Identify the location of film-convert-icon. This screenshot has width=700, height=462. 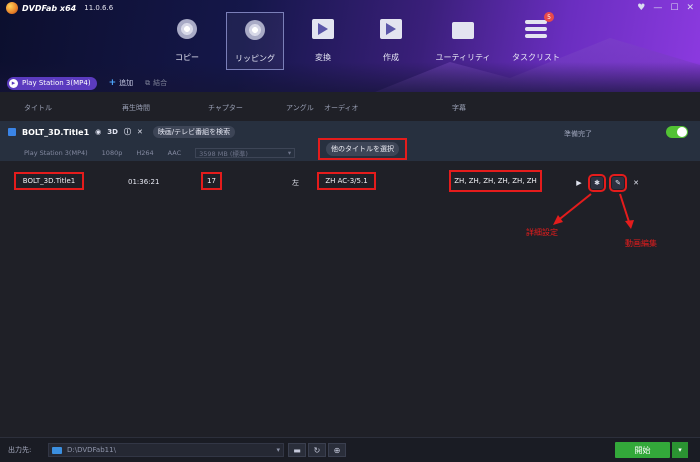
(323, 29).